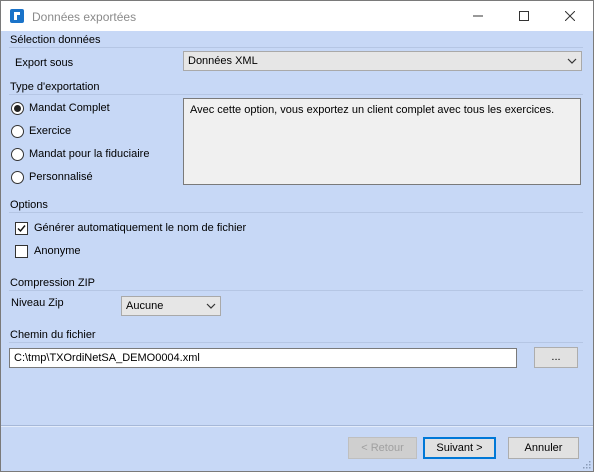 Image resolution: width=594 pixels, height=472 pixels. Describe the element at coordinates (586, 464) in the screenshot. I see `resize-grip-icon` at that location.